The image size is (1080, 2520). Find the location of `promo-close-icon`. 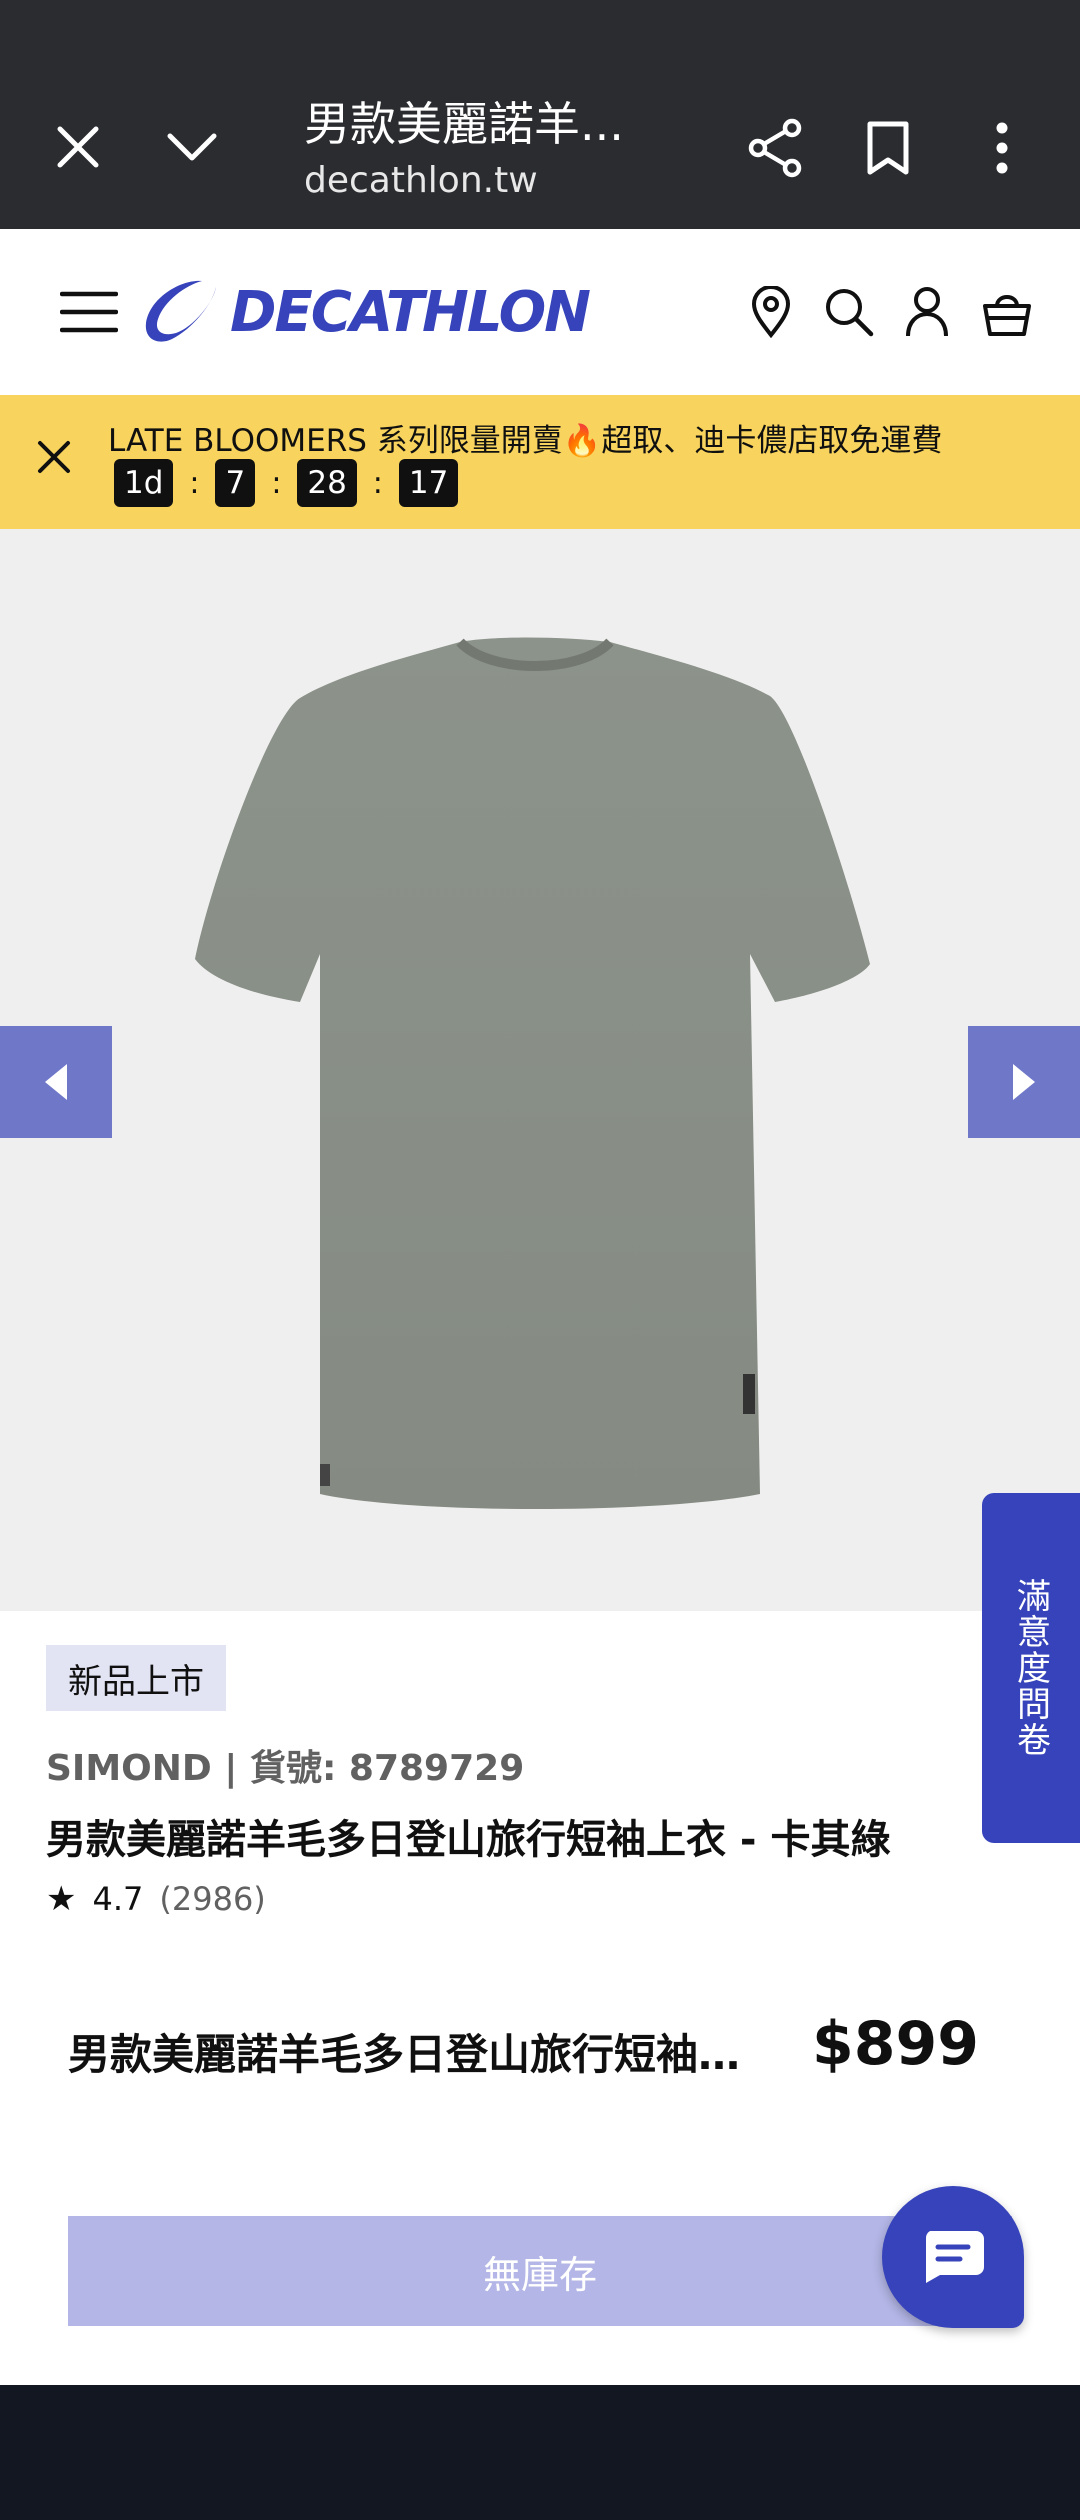

promo-close-icon is located at coordinates (54, 457).